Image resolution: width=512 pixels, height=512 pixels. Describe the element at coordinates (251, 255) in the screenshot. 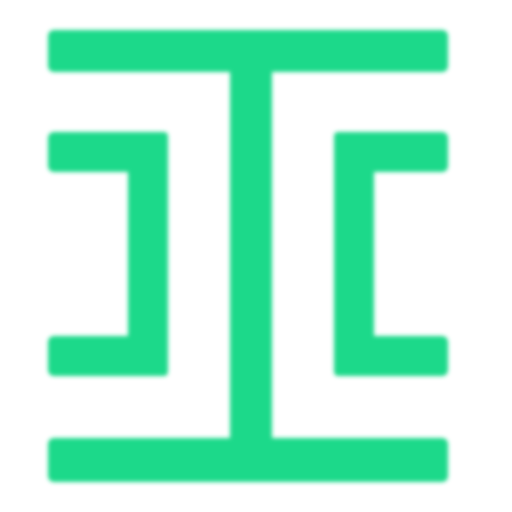

I see `center-stem` at that location.